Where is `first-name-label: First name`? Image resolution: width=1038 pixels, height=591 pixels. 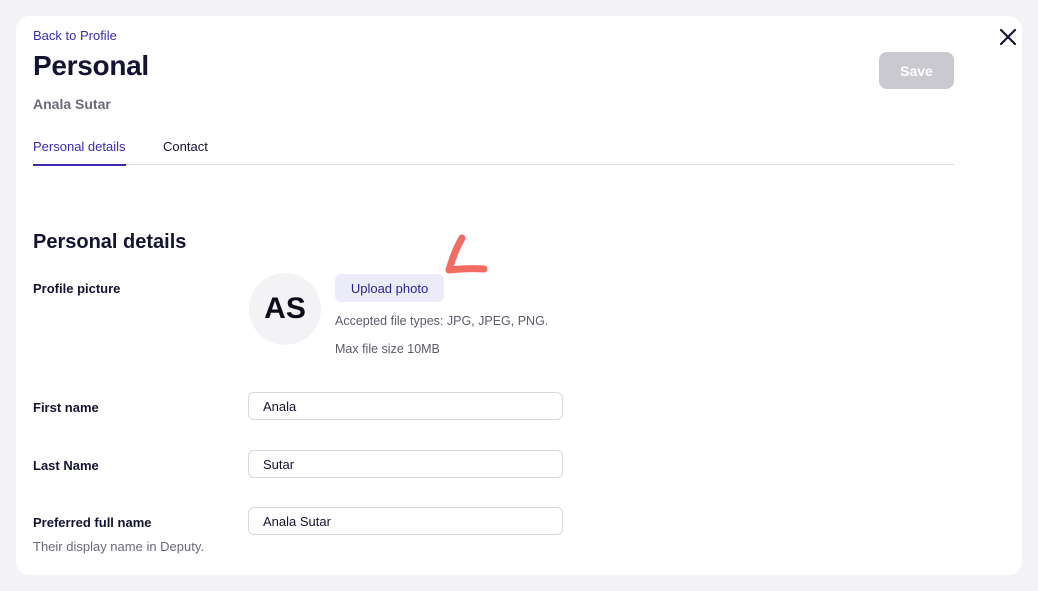
first-name-label: First name is located at coordinates (66, 407).